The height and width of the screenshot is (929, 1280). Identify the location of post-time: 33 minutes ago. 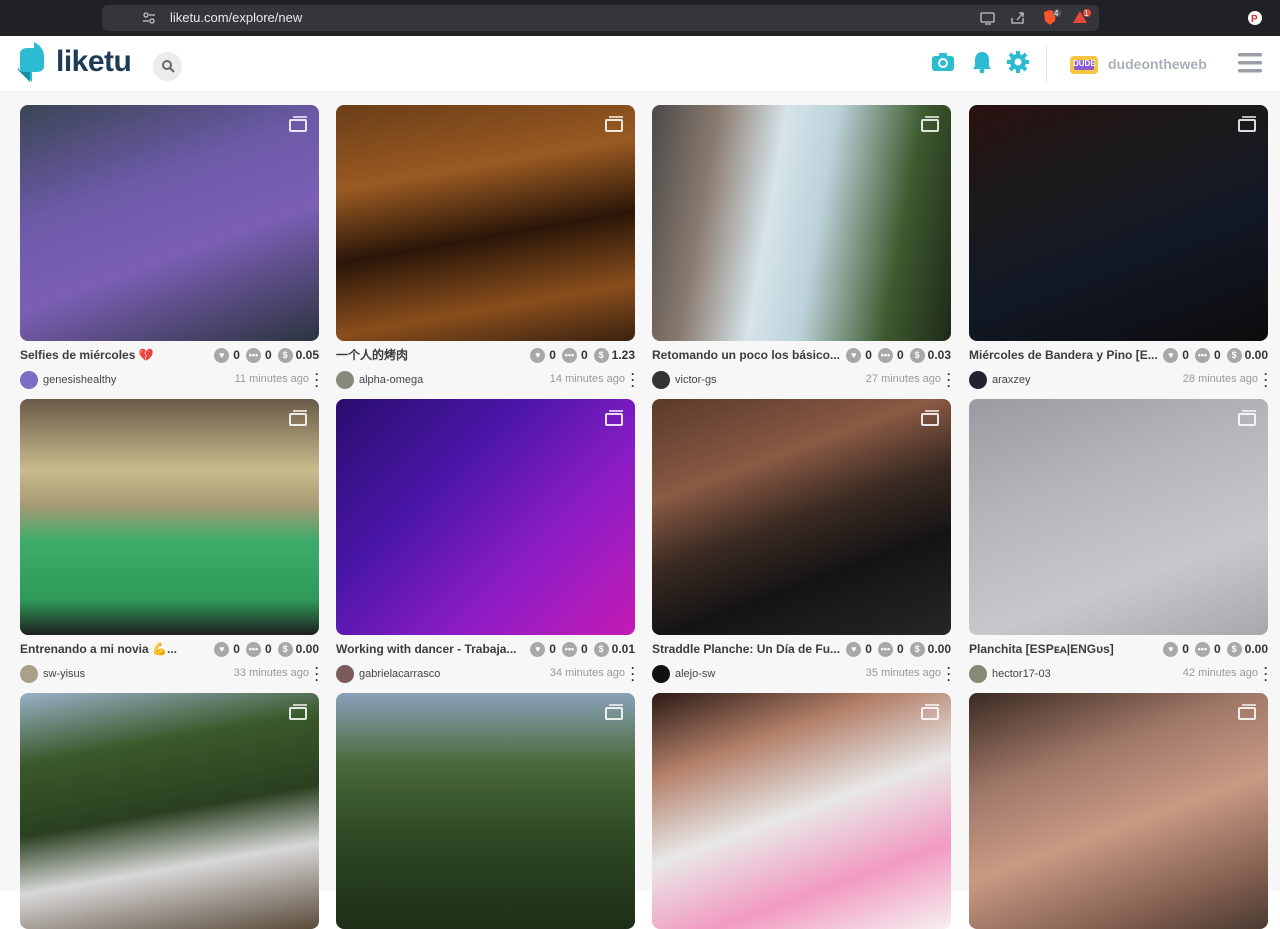
(271, 673).